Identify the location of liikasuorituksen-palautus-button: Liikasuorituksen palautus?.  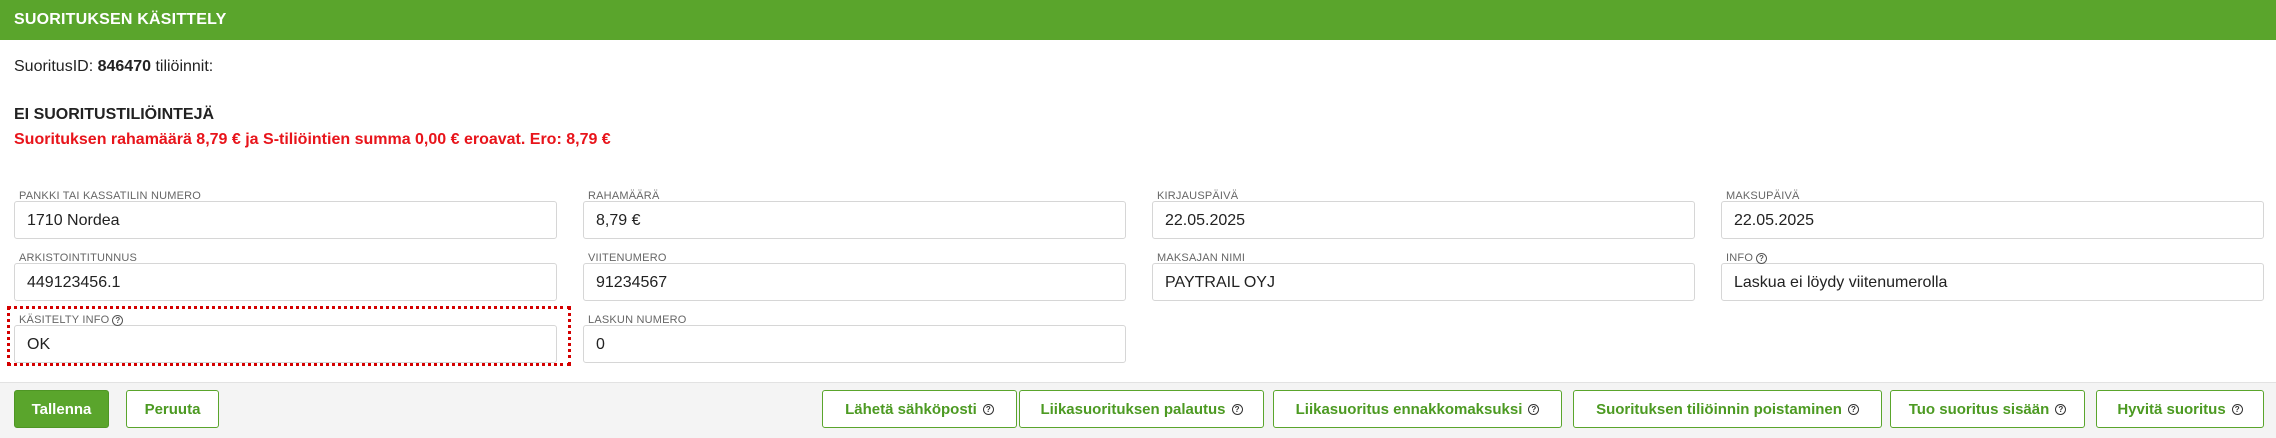
(1141, 409).